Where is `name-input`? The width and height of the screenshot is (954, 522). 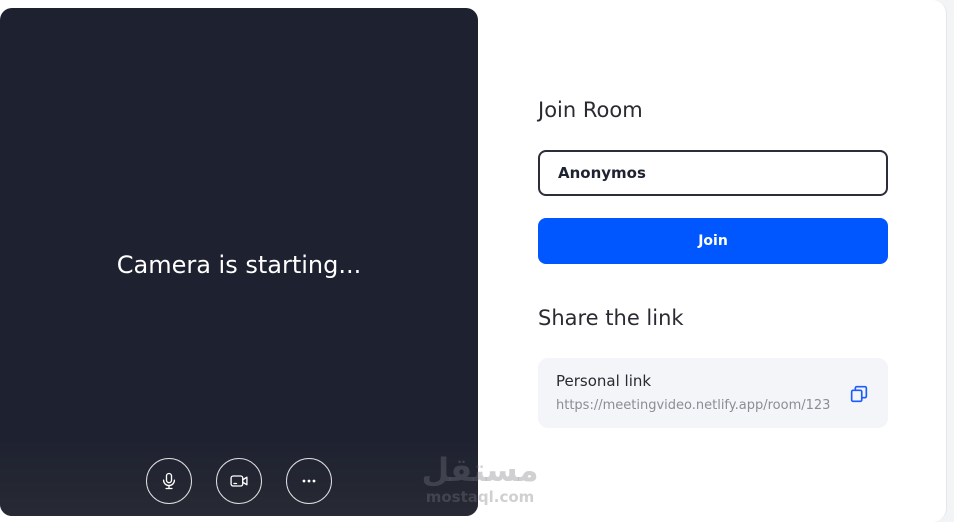 name-input is located at coordinates (713, 173).